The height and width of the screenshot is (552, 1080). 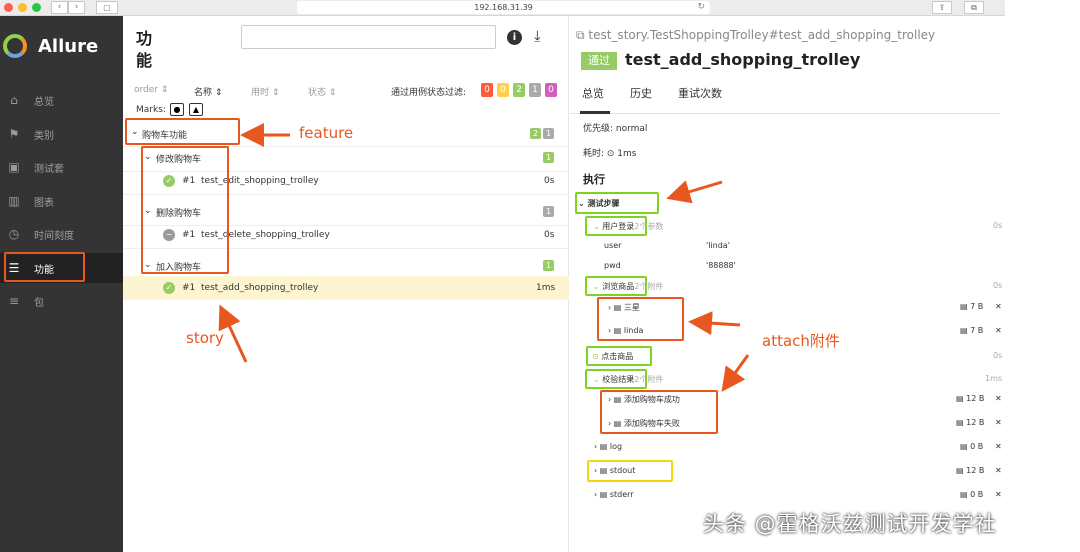 What do you see at coordinates (326, 133) in the screenshot?
I see `feature-annotation: feature` at bounding box center [326, 133].